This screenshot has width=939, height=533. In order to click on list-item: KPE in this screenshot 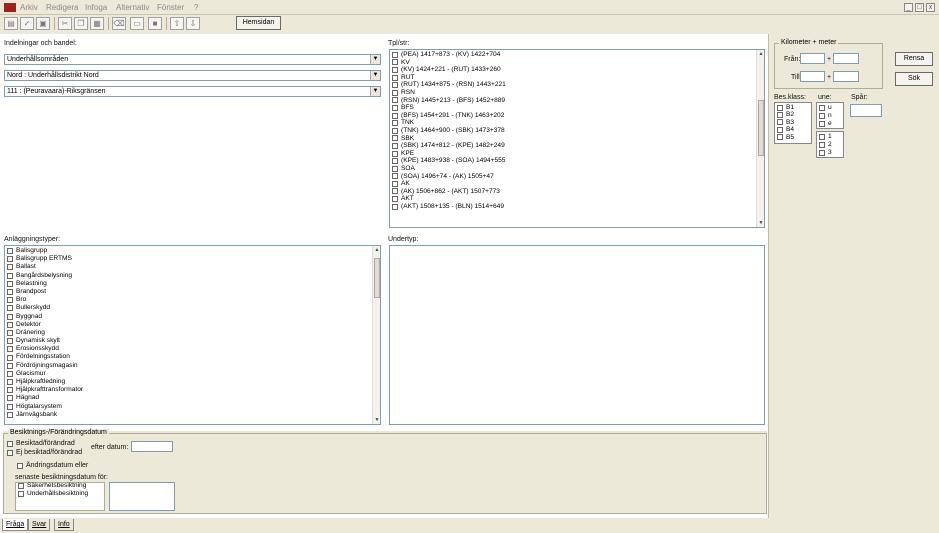, I will do `click(577, 154)`.